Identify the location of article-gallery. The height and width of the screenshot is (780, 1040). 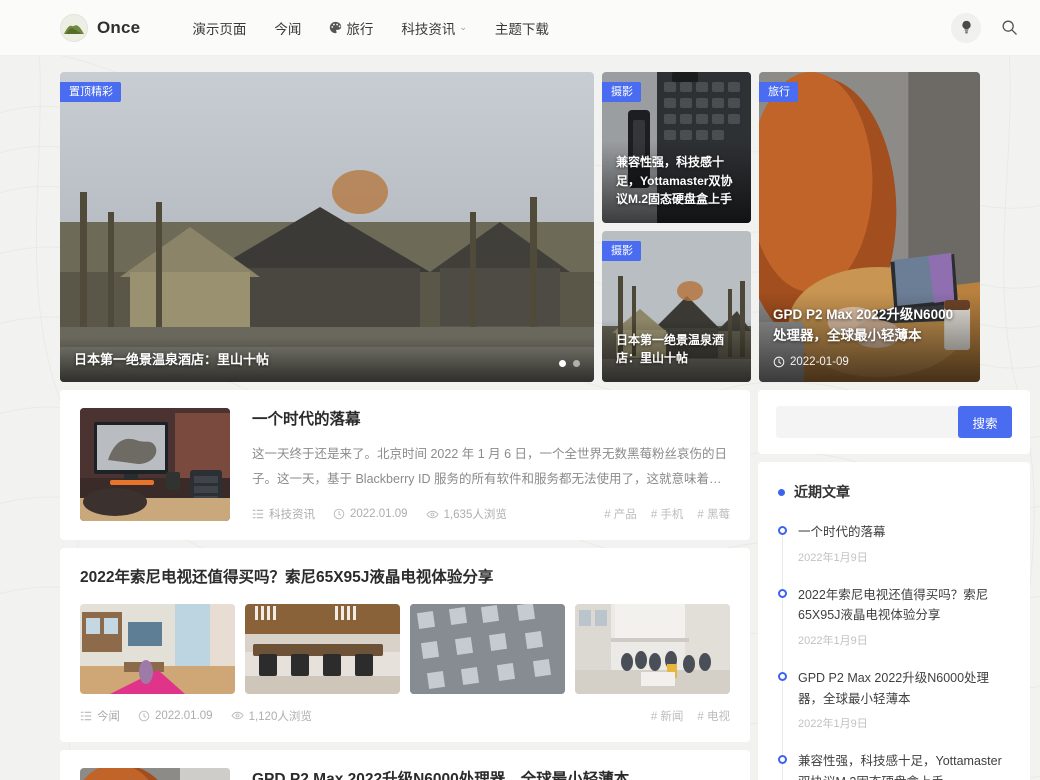
(405, 648).